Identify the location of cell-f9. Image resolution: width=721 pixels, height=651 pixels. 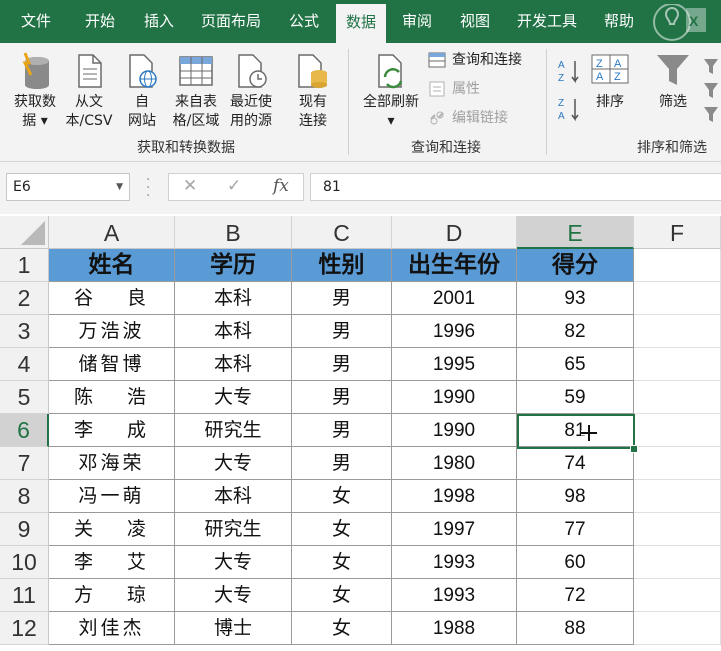
(677, 529).